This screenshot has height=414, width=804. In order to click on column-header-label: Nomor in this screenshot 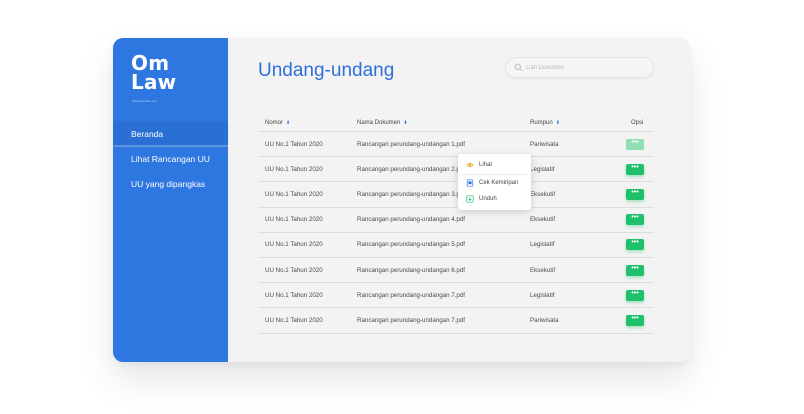, I will do `click(274, 122)`.